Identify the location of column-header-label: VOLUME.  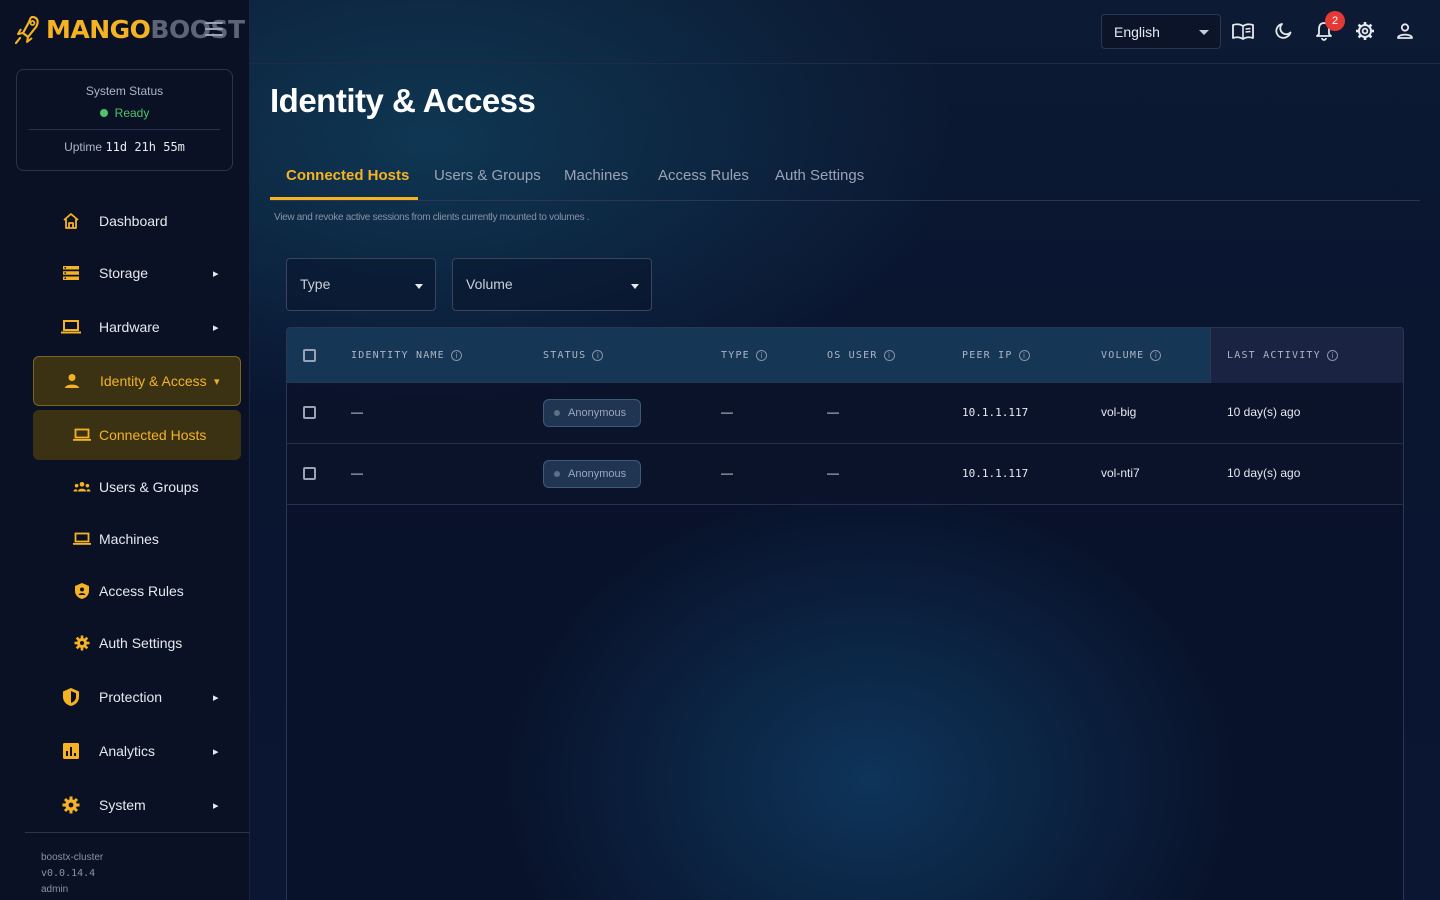
(1123, 355).